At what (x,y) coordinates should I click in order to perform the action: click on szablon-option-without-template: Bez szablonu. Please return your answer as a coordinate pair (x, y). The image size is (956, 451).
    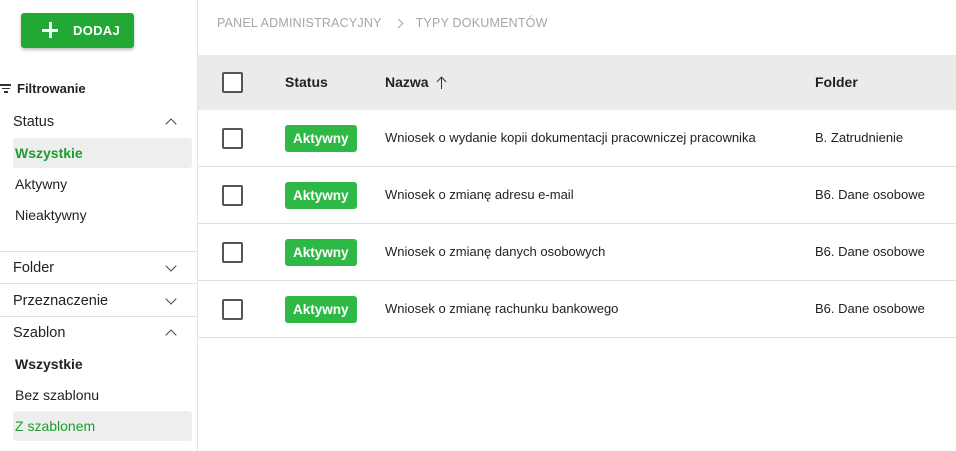
    Looking at the image, I should click on (102, 395).